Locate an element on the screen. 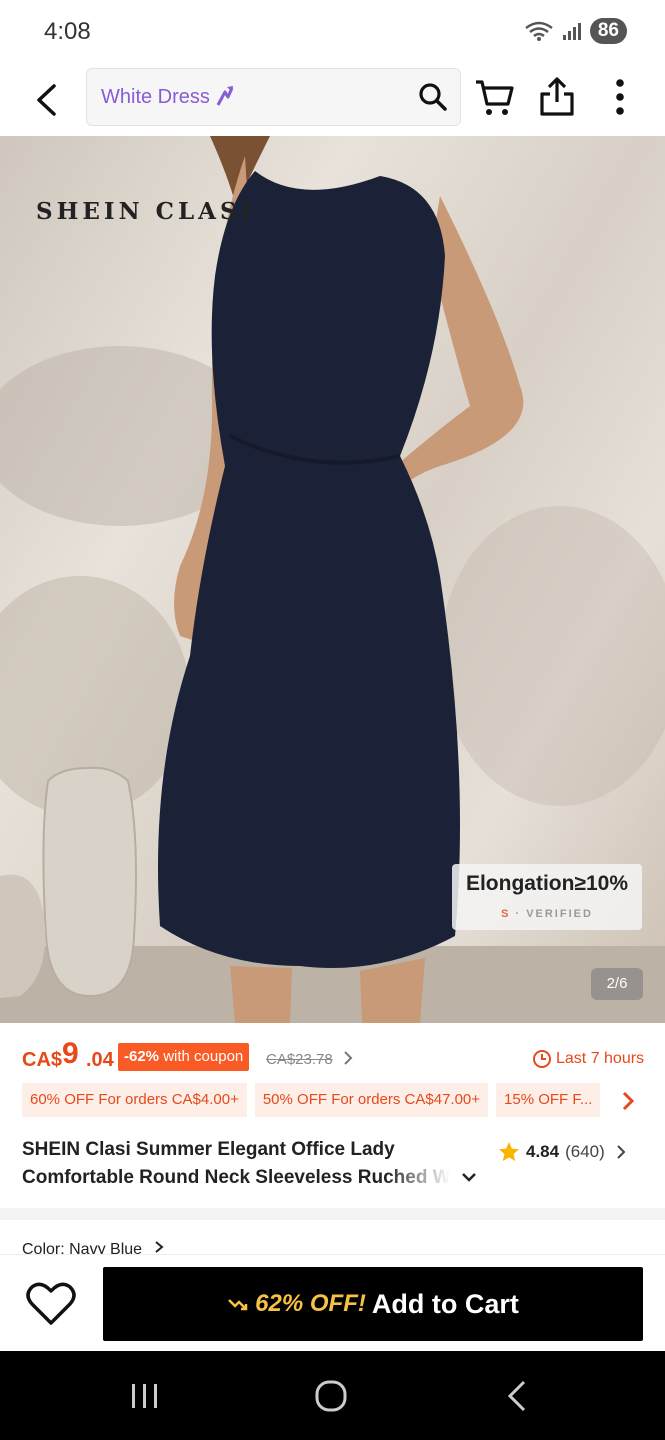  promo-tag: 60% OFF For orders CA$4.00+ is located at coordinates (134, 1100).